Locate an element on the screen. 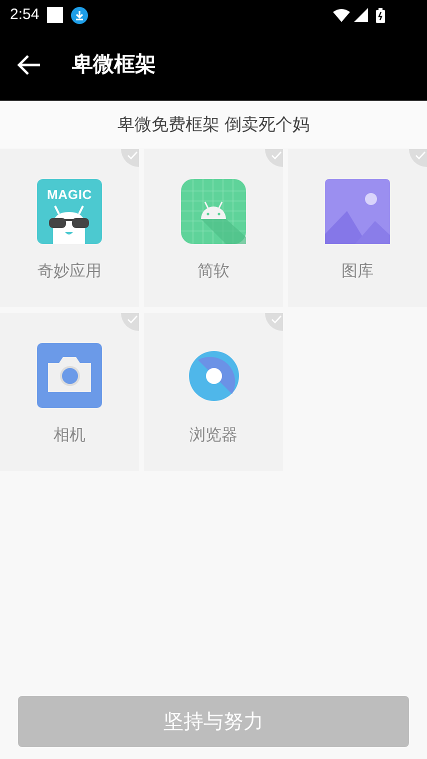 This screenshot has width=427, height=759. signal-icon is located at coordinates (361, 15).